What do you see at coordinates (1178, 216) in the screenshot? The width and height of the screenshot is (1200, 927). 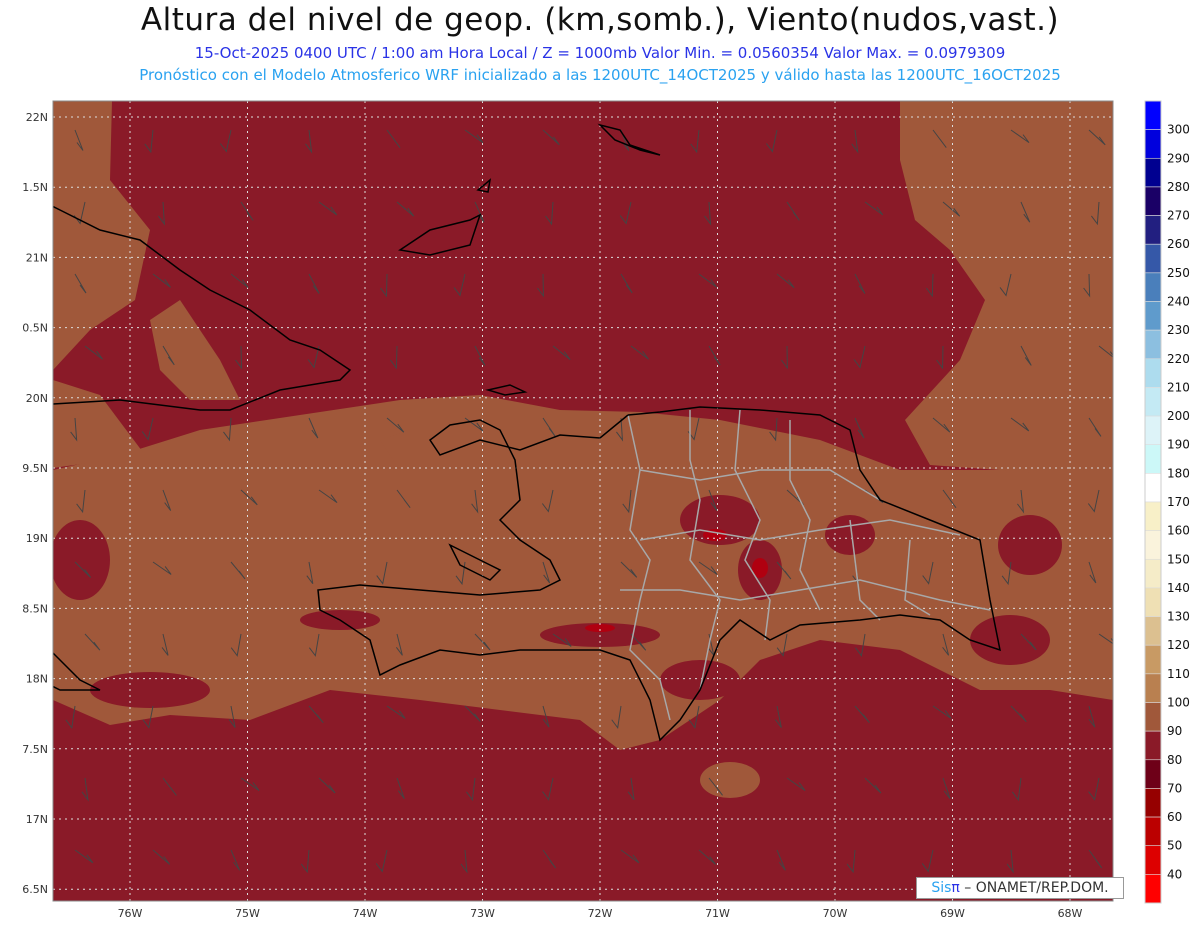 I see `colorbar-label: 270` at bounding box center [1178, 216].